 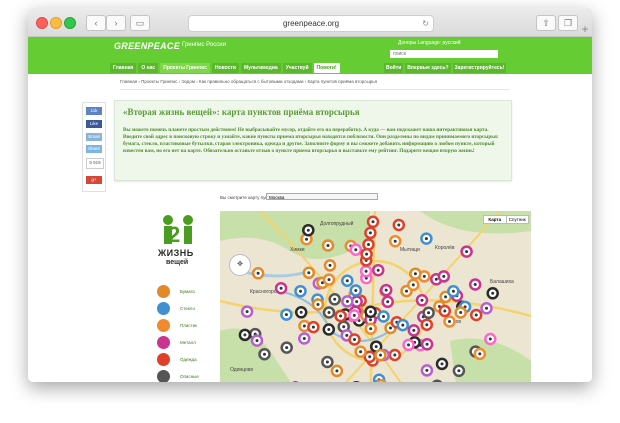 What do you see at coordinates (94, 111) in the screenshot?
I see `like-count-button: 11k` at bounding box center [94, 111].